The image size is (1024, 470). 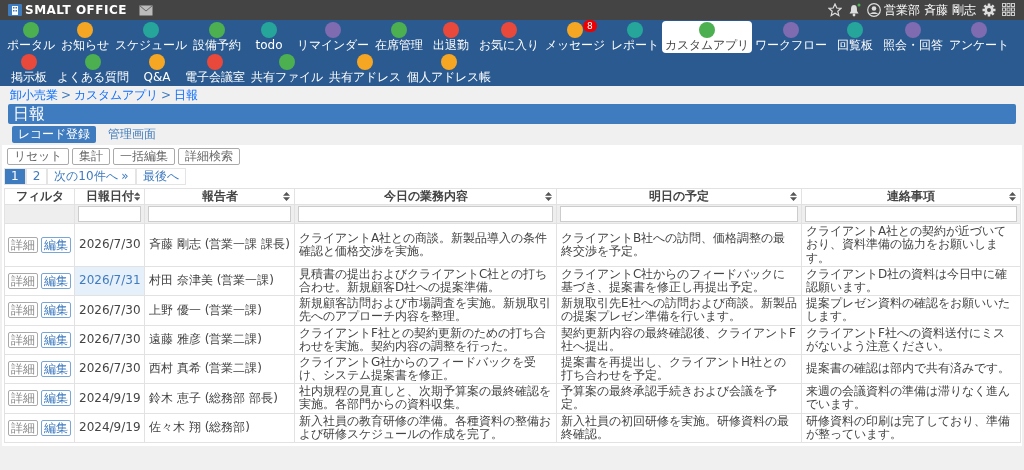 What do you see at coordinates (835, 10) in the screenshot?
I see `star-icon` at bounding box center [835, 10].